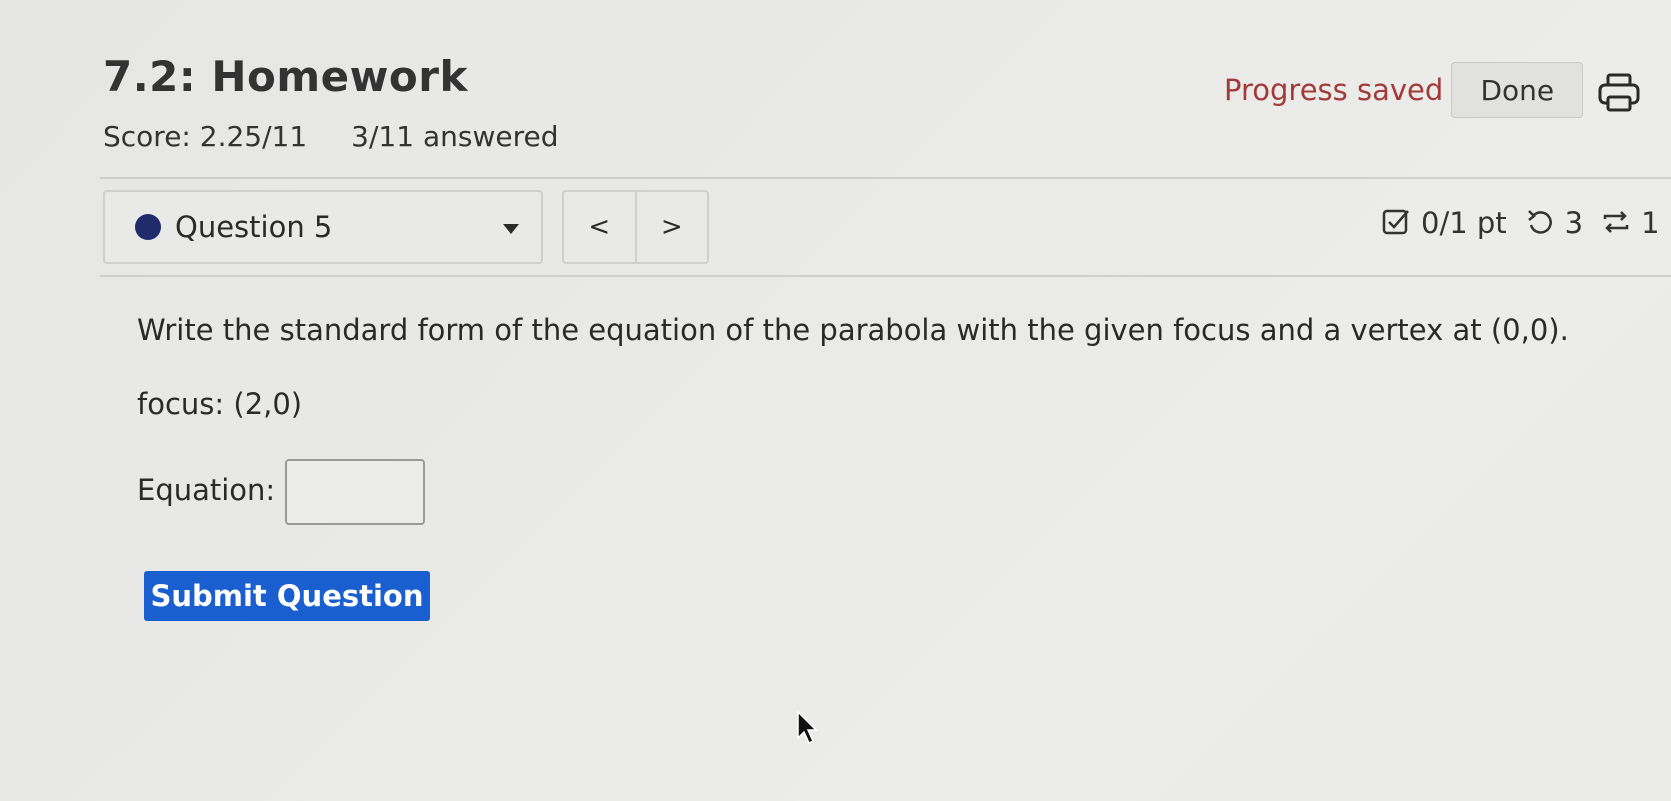 This screenshot has width=1671, height=801. I want to click on page-title: 7.2: Homework, so click(285, 76).